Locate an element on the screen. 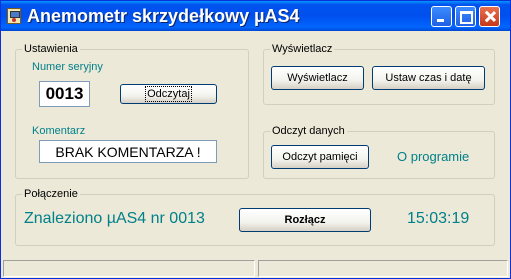 This screenshot has width=511, height=279. comment-label: Komentarz is located at coordinates (59, 131).